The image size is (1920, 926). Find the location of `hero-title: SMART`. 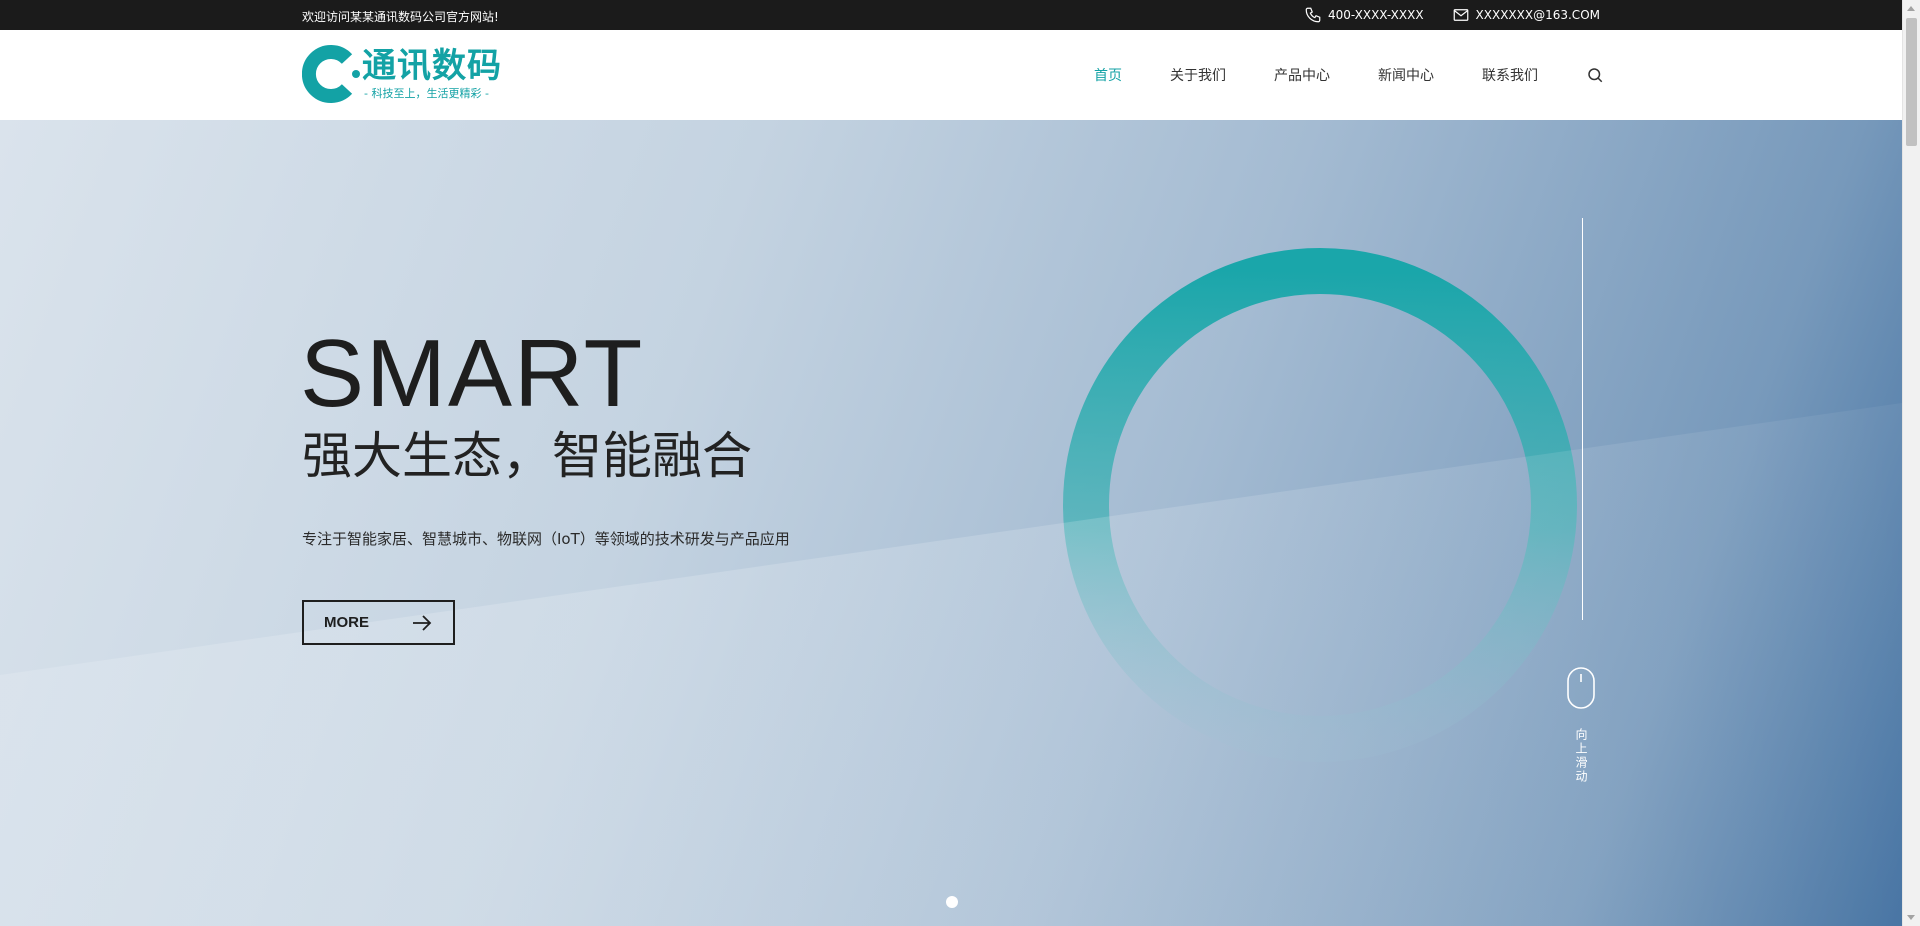

hero-title: SMART is located at coordinates (472, 373).